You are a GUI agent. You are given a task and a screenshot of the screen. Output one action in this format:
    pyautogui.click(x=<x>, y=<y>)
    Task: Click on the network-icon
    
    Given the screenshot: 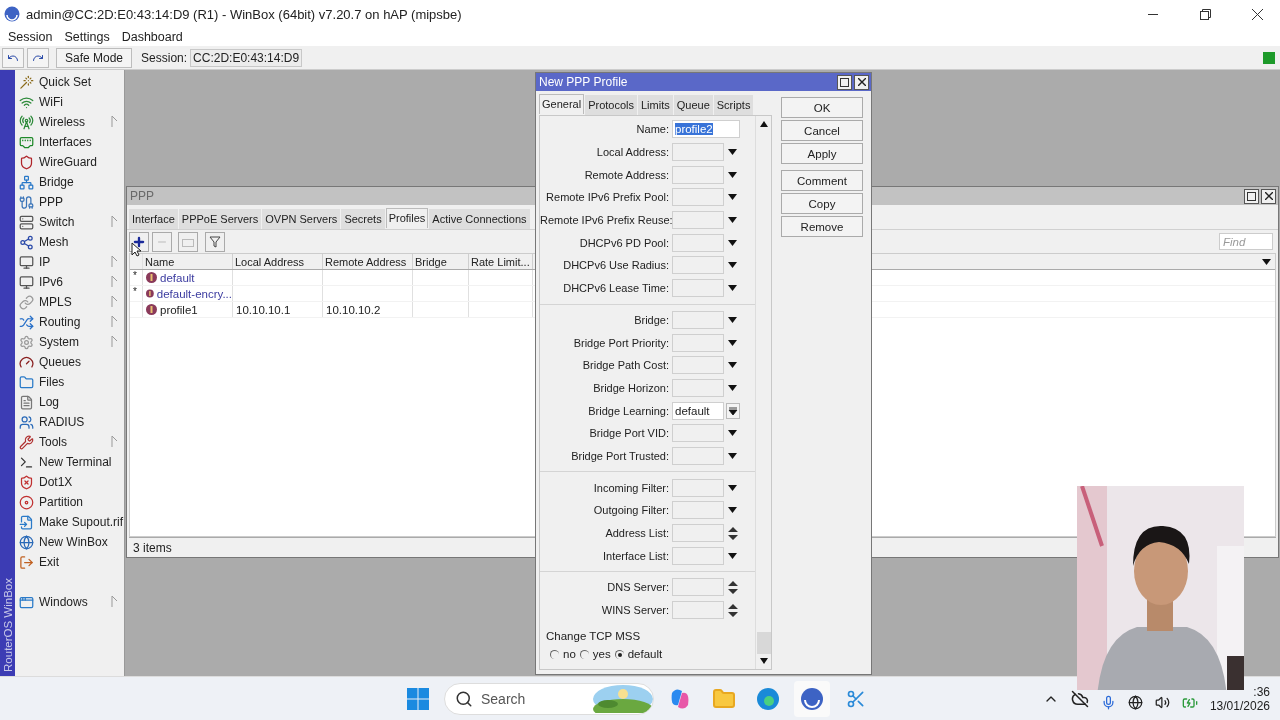 What is the action you would take?
    pyautogui.click(x=1135, y=702)
    